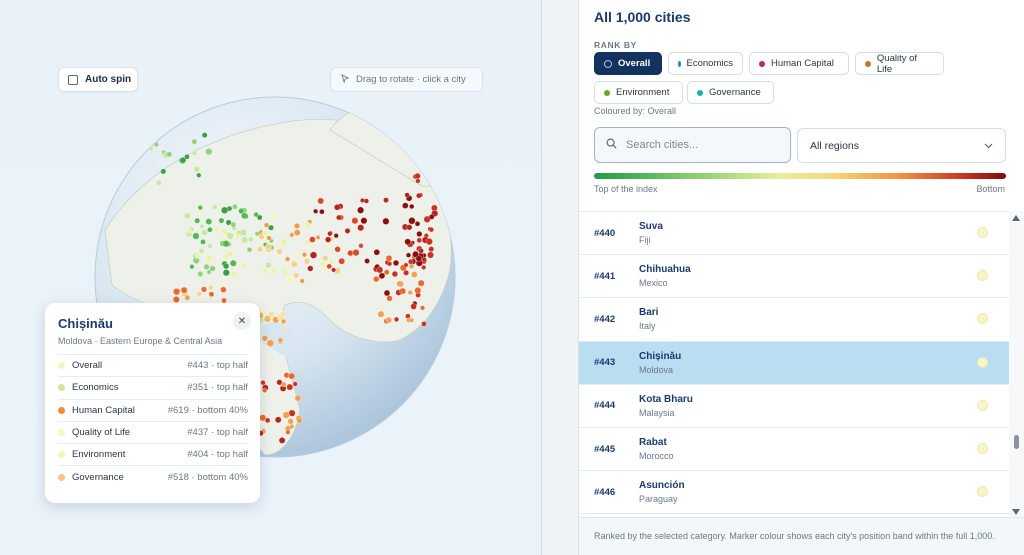 This screenshot has width=1024, height=555. What do you see at coordinates (1016, 364) in the screenshot?
I see `list-scrollbar` at bounding box center [1016, 364].